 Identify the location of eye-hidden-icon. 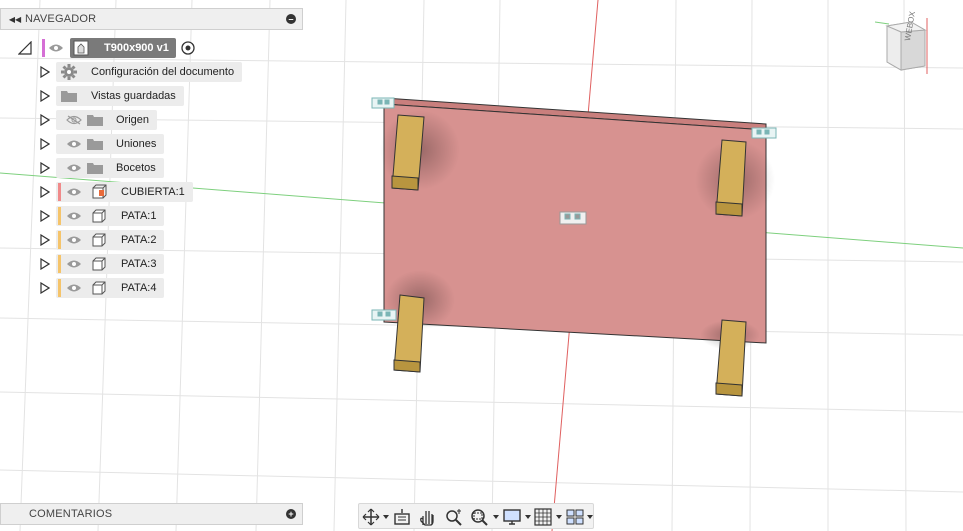
(74, 120).